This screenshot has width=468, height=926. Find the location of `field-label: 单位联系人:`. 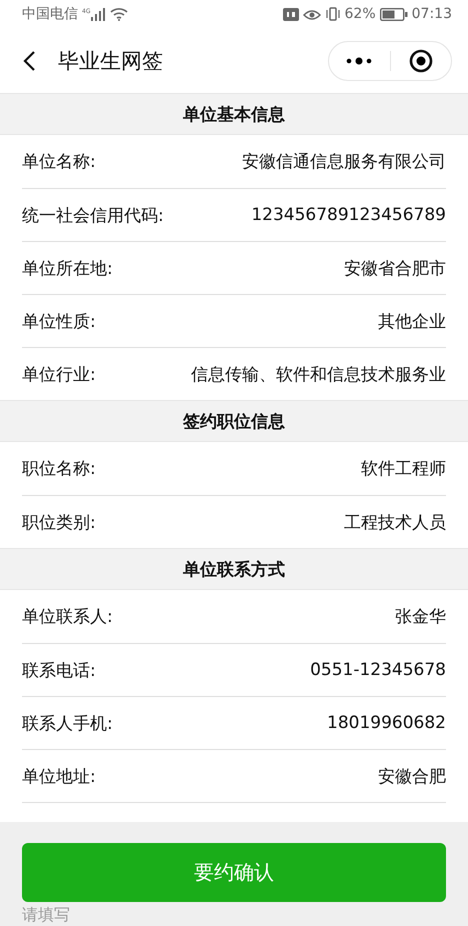

field-label: 单位联系人: is located at coordinates (67, 617).